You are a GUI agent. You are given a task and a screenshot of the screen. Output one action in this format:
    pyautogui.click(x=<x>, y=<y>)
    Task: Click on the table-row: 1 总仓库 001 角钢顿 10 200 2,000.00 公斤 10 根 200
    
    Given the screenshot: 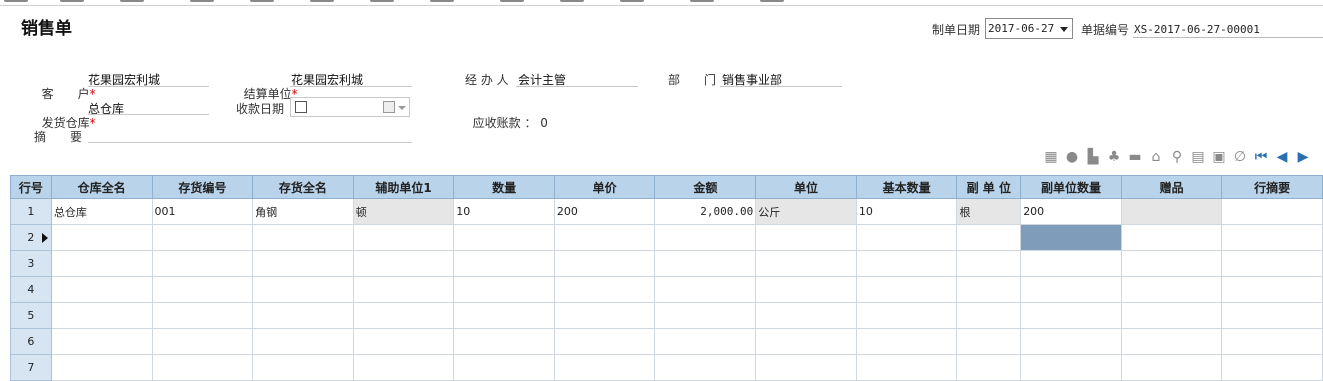 What is the action you would take?
    pyautogui.click(x=666, y=211)
    